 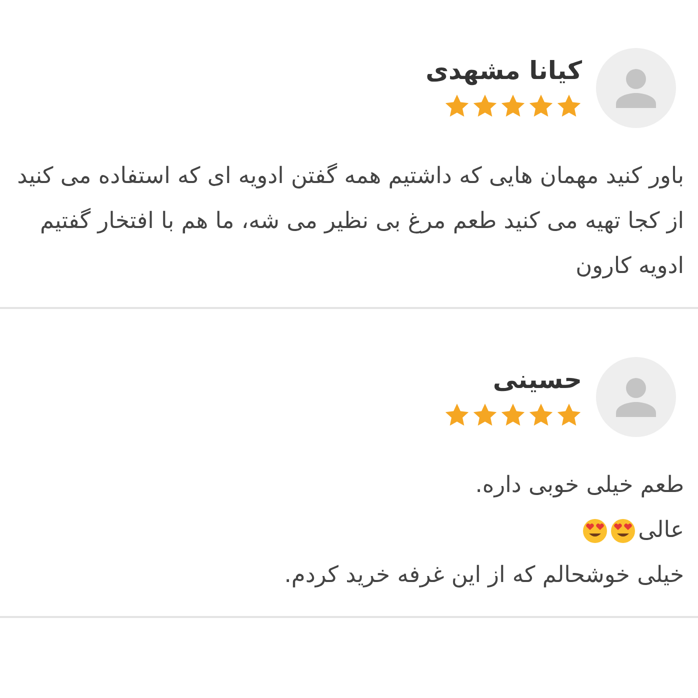 What do you see at coordinates (661, 530) in the screenshot?
I see `review-text: عالی` at bounding box center [661, 530].